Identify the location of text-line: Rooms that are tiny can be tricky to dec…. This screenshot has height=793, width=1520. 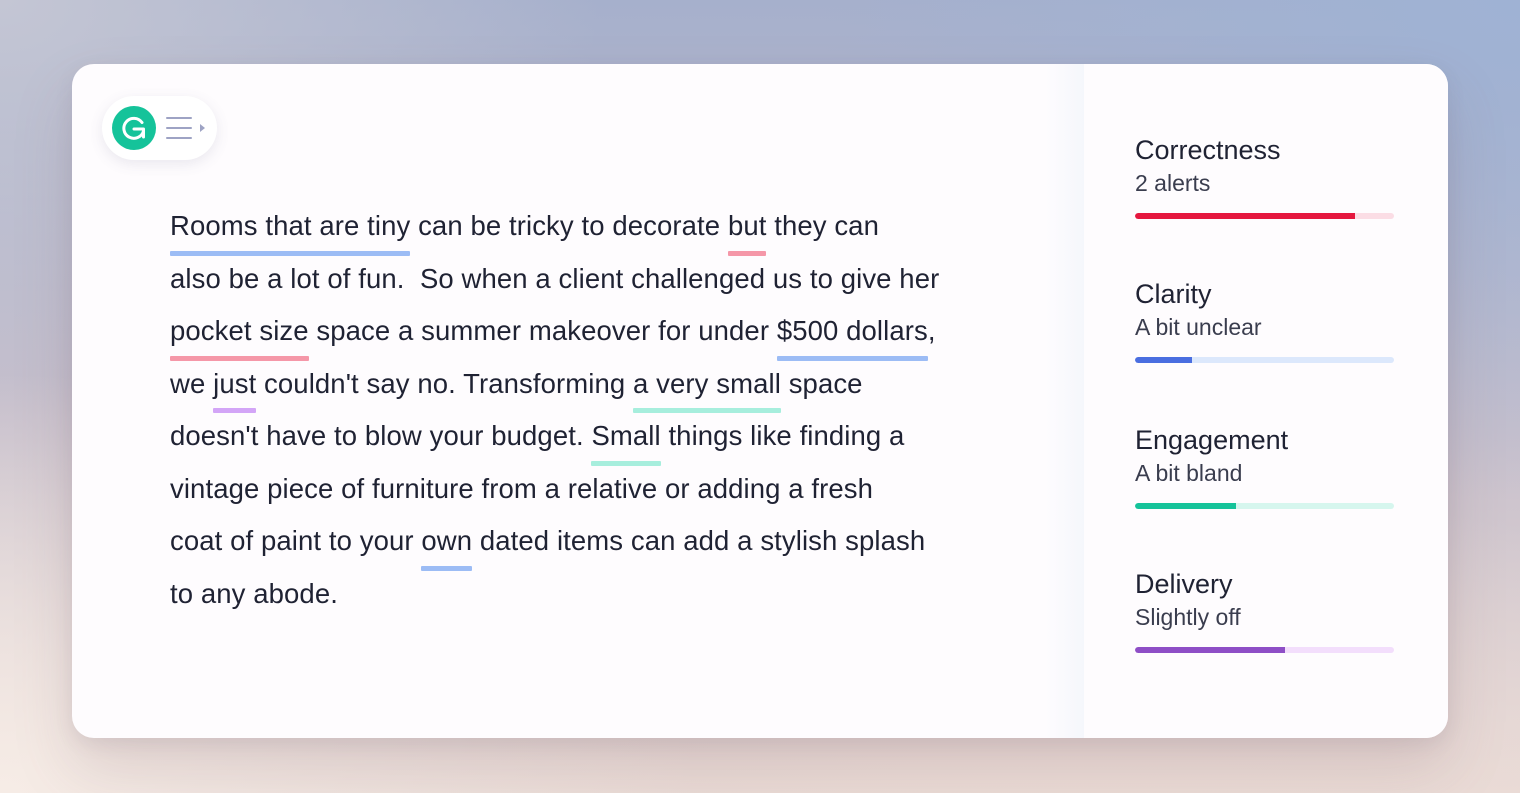
(600, 227).